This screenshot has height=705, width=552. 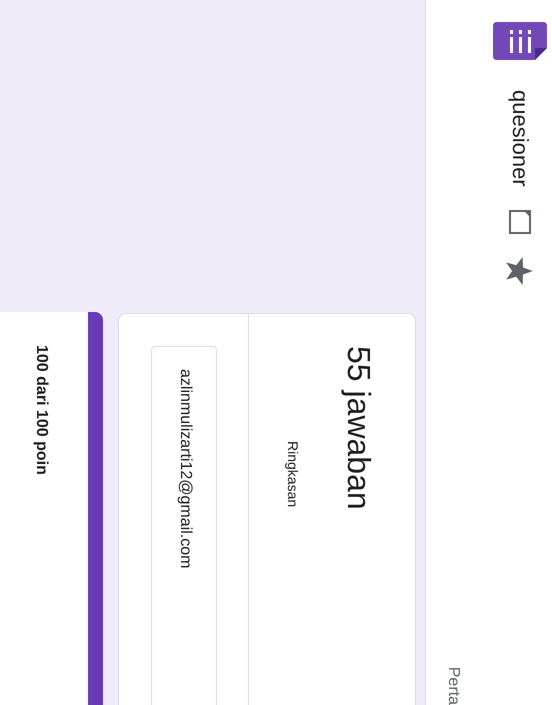 What do you see at coordinates (520, 41) in the screenshot?
I see `forms-logo-icon` at bounding box center [520, 41].